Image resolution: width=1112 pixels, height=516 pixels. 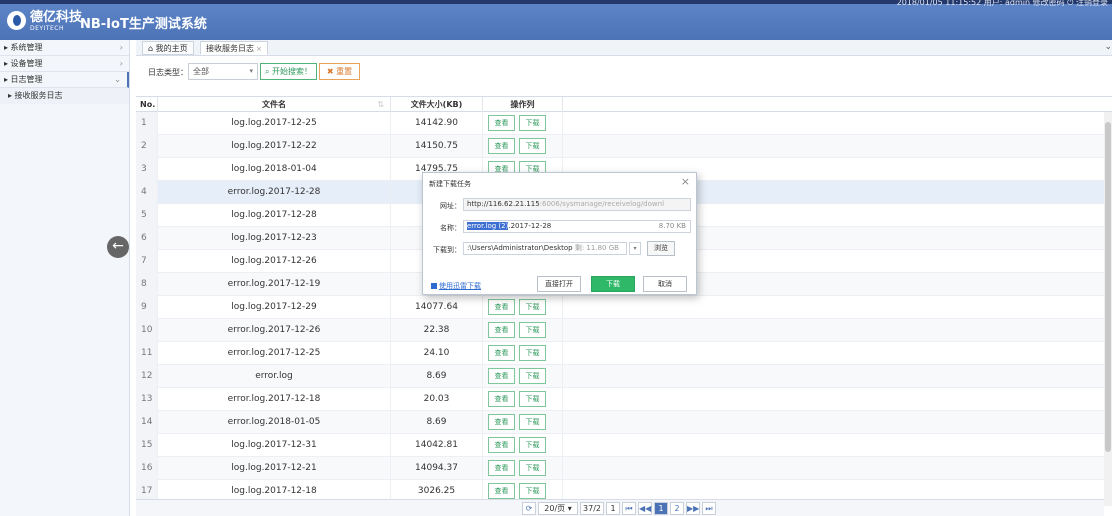 What do you see at coordinates (437, 468) in the screenshot?
I see `row-filesize: 14094.37` at bounding box center [437, 468].